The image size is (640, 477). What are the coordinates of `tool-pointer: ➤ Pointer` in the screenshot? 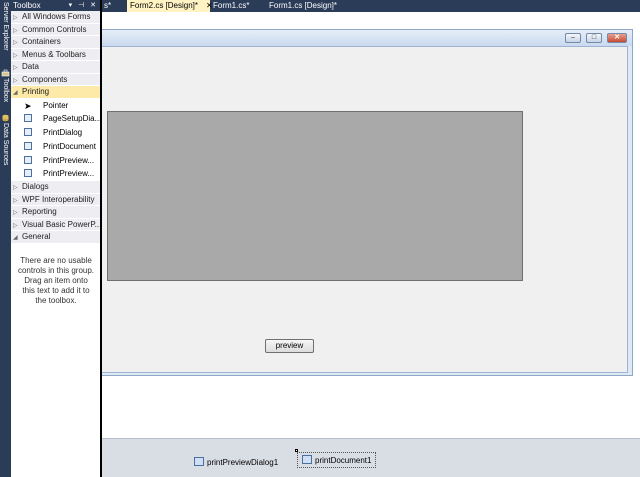 It's located at (55, 105).